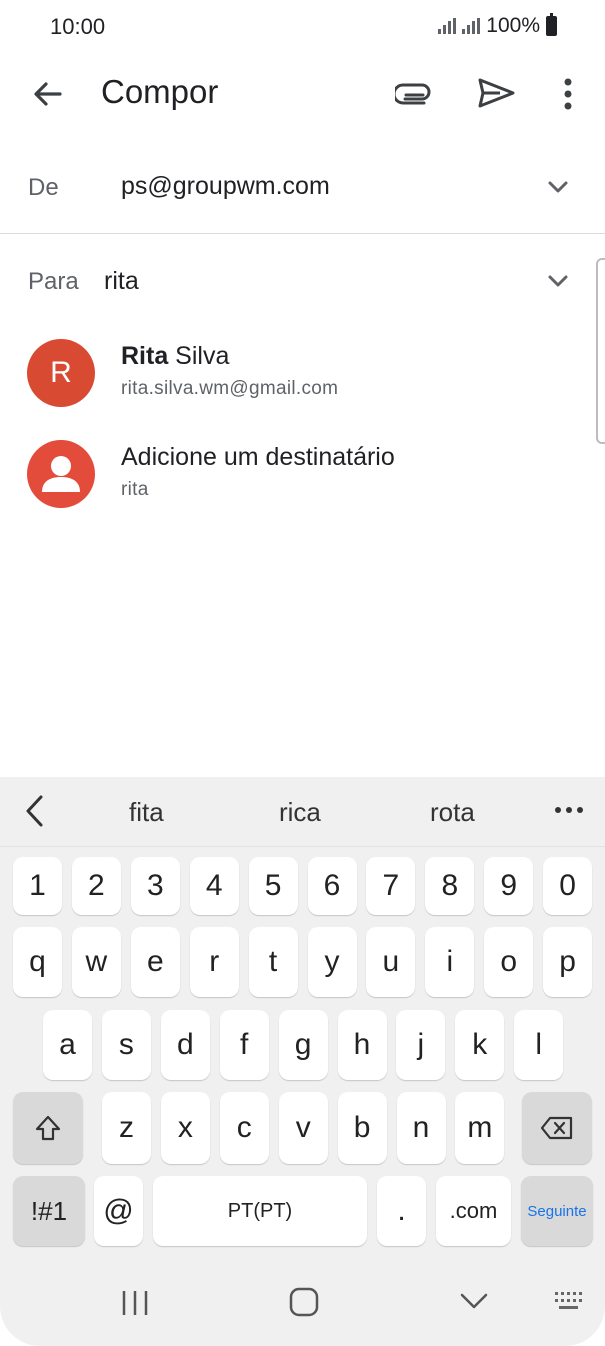 The width and height of the screenshot is (605, 1346). I want to click on key-k: k, so click(480, 1045).